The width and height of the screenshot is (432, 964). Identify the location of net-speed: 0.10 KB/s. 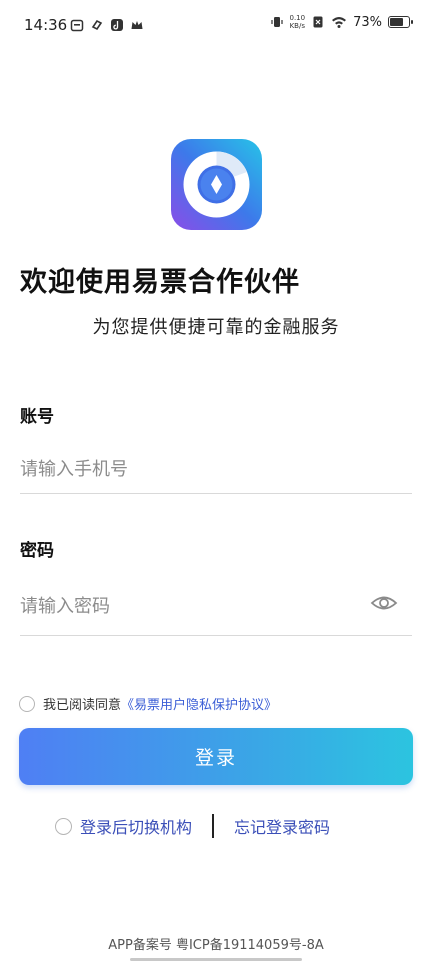
(298, 22).